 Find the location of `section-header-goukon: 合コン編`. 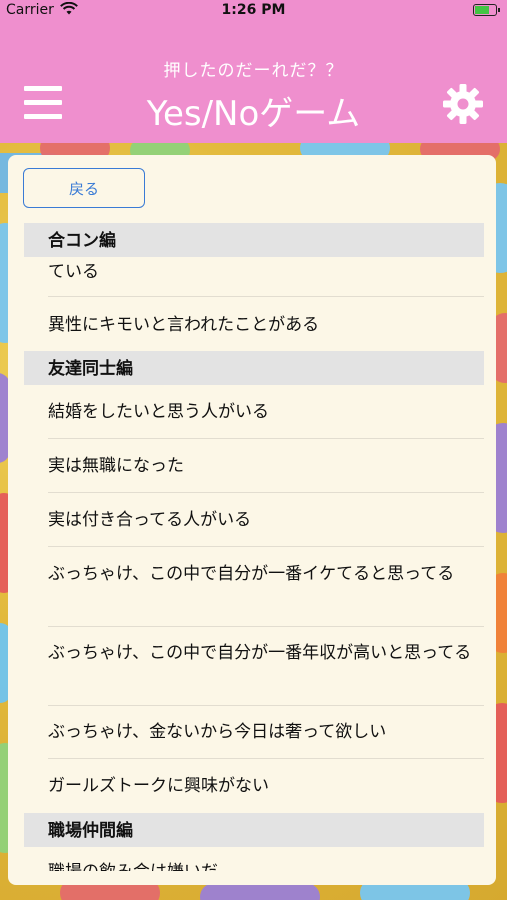

section-header-goukon: 合コン編 is located at coordinates (254, 240).